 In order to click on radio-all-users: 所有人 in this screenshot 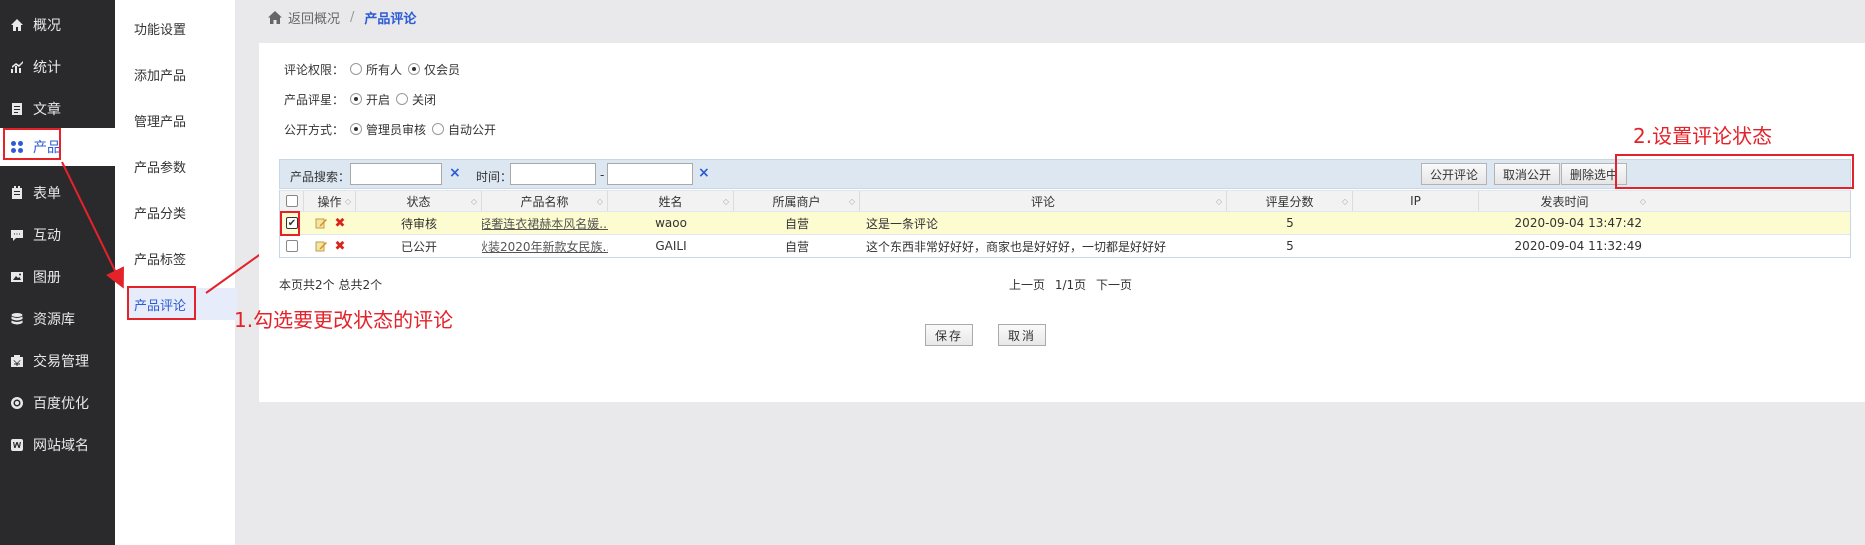, I will do `click(376, 69)`.